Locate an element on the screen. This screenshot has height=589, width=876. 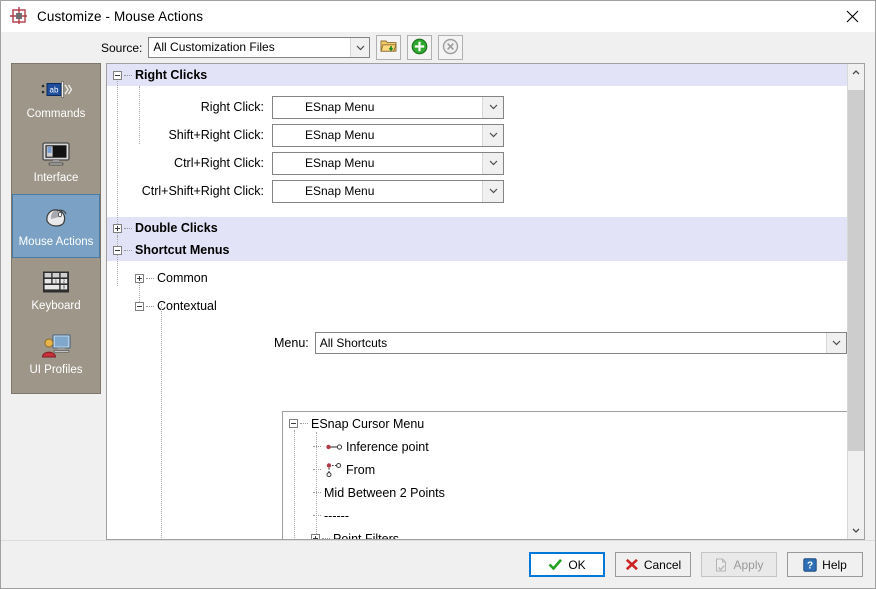
menu-selector-row: Menu: All Shortcuts is located at coordinates (477, 343).